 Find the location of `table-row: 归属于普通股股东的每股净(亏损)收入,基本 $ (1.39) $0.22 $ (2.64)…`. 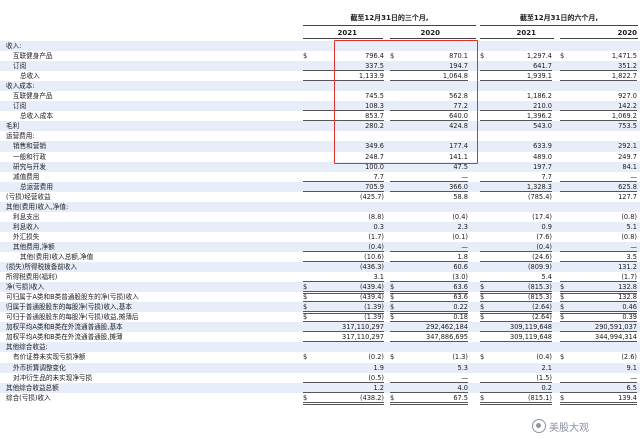

table-row: 归属于普通股股东的每股净(亏损)收入,基本 $ (1.39) $0.22 $ (2.64)… is located at coordinates (320, 308).